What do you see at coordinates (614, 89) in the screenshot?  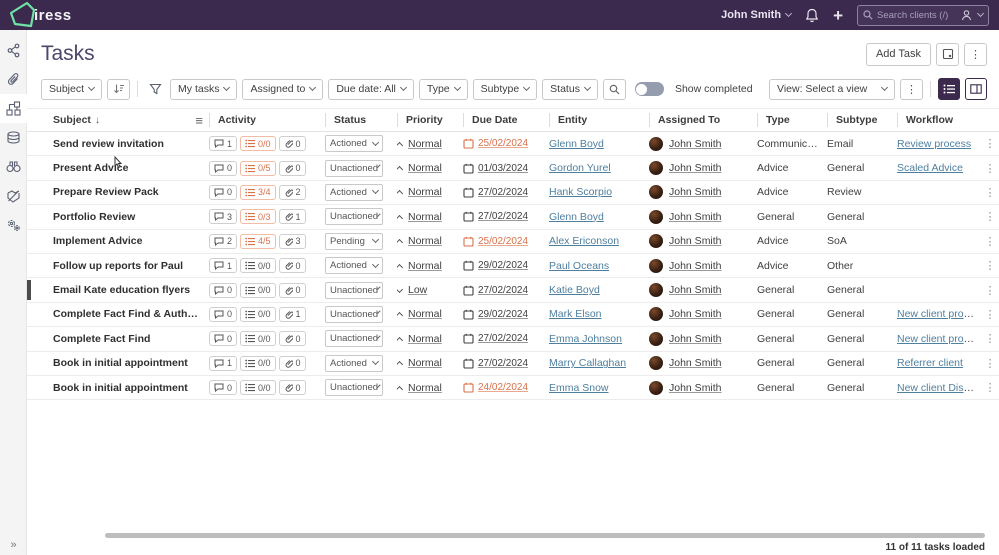 I see `search-tasks-button` at bounding box center [614, 89].